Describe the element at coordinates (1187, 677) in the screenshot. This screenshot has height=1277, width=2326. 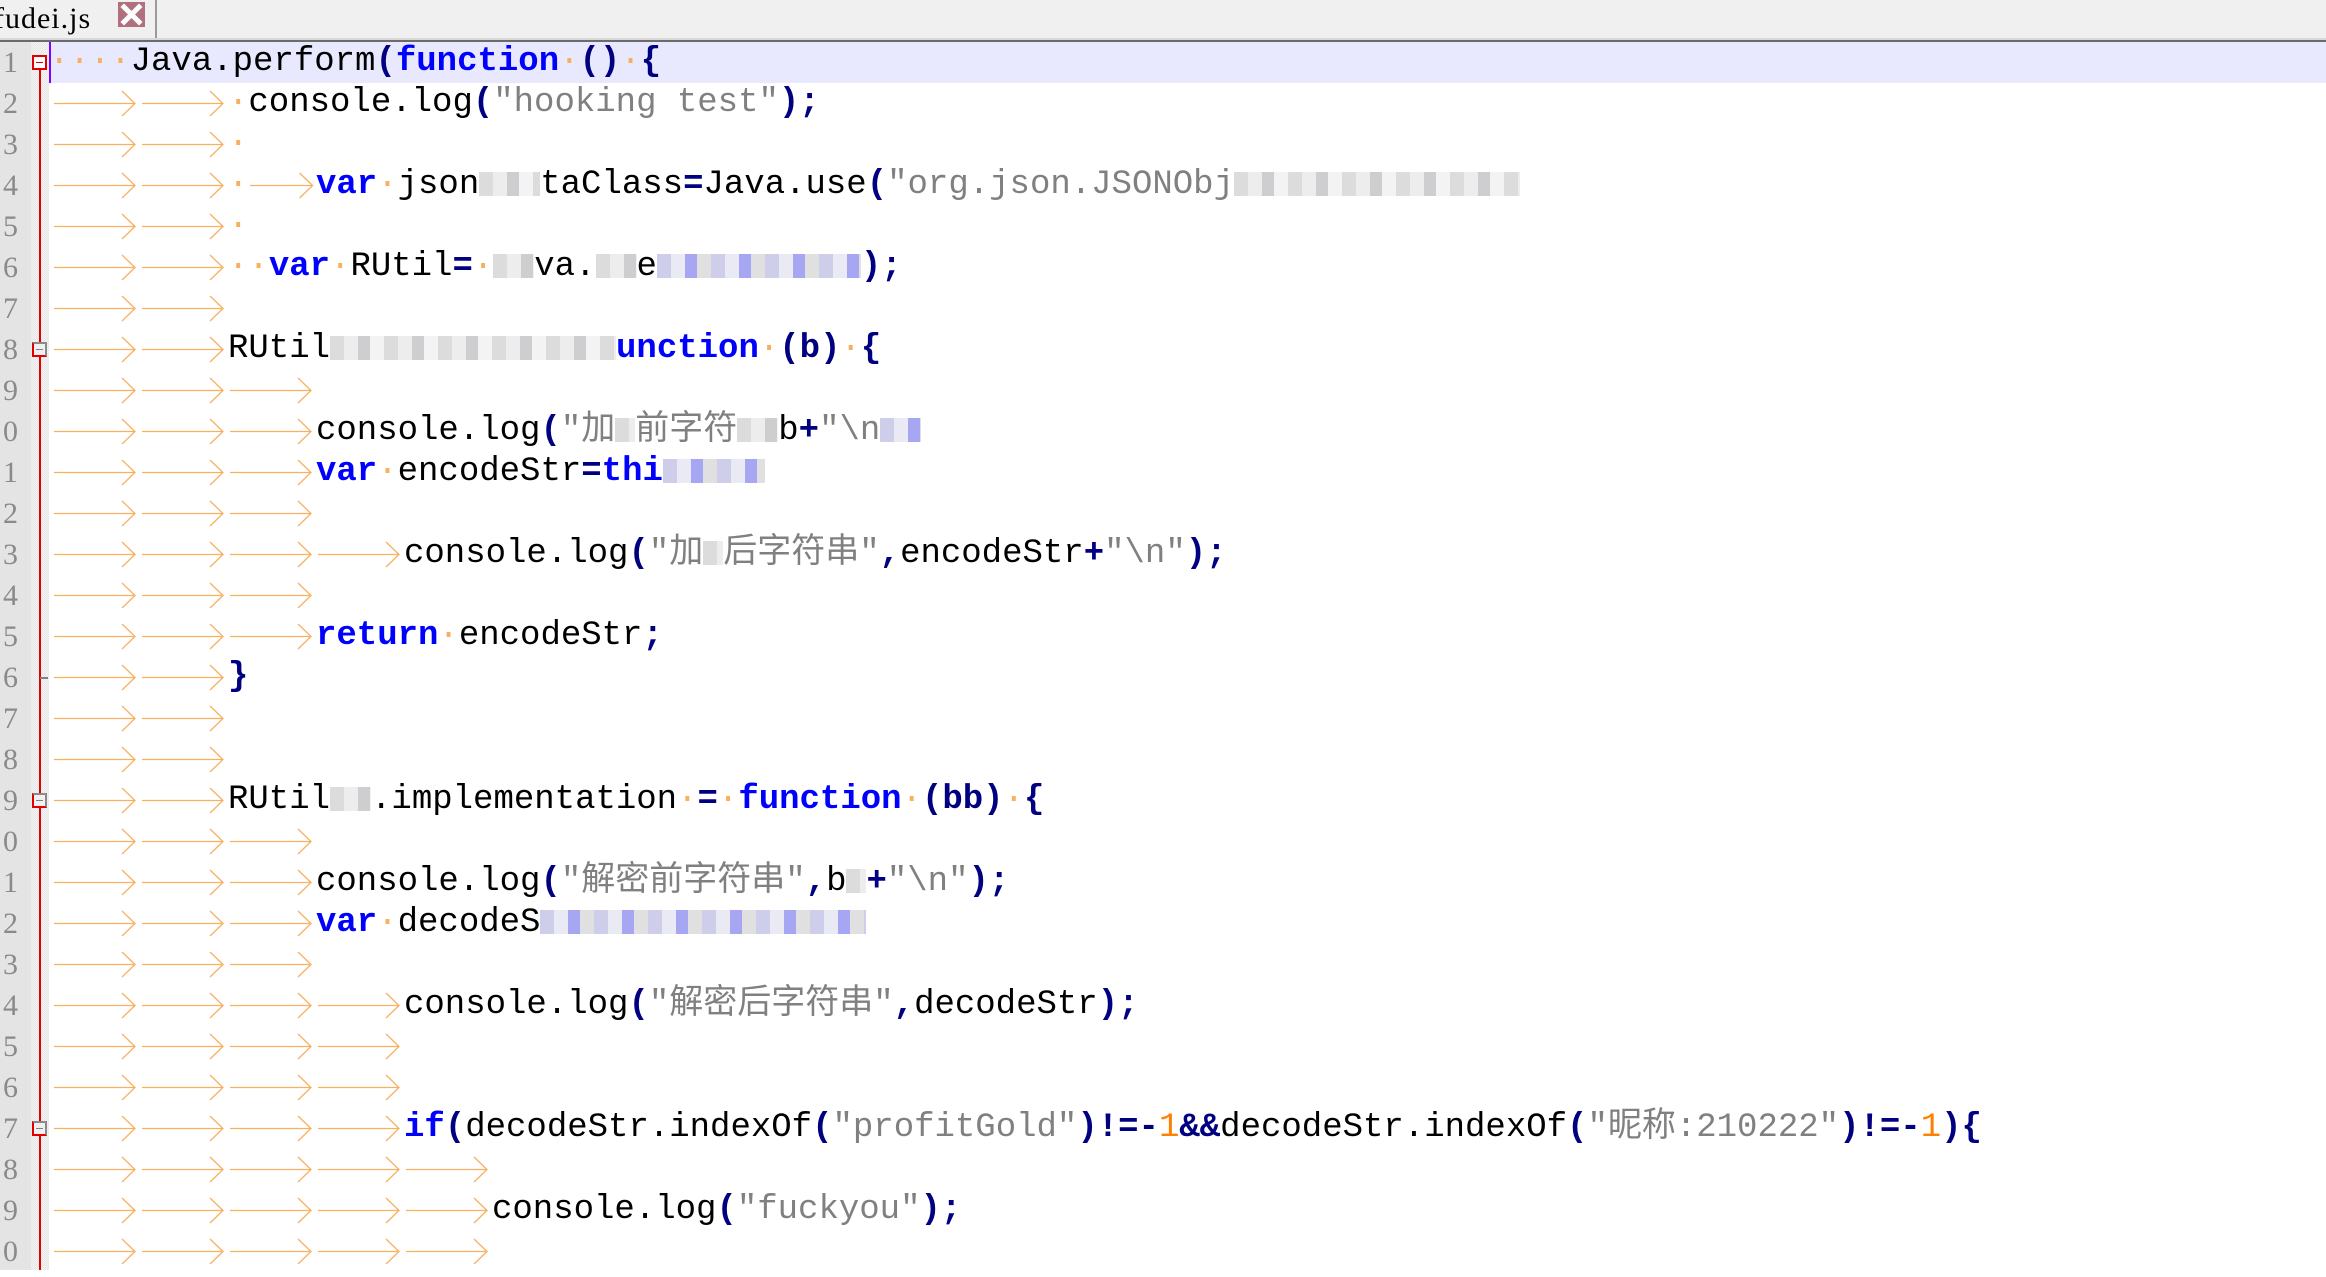
I see `code-line: }` at that location.